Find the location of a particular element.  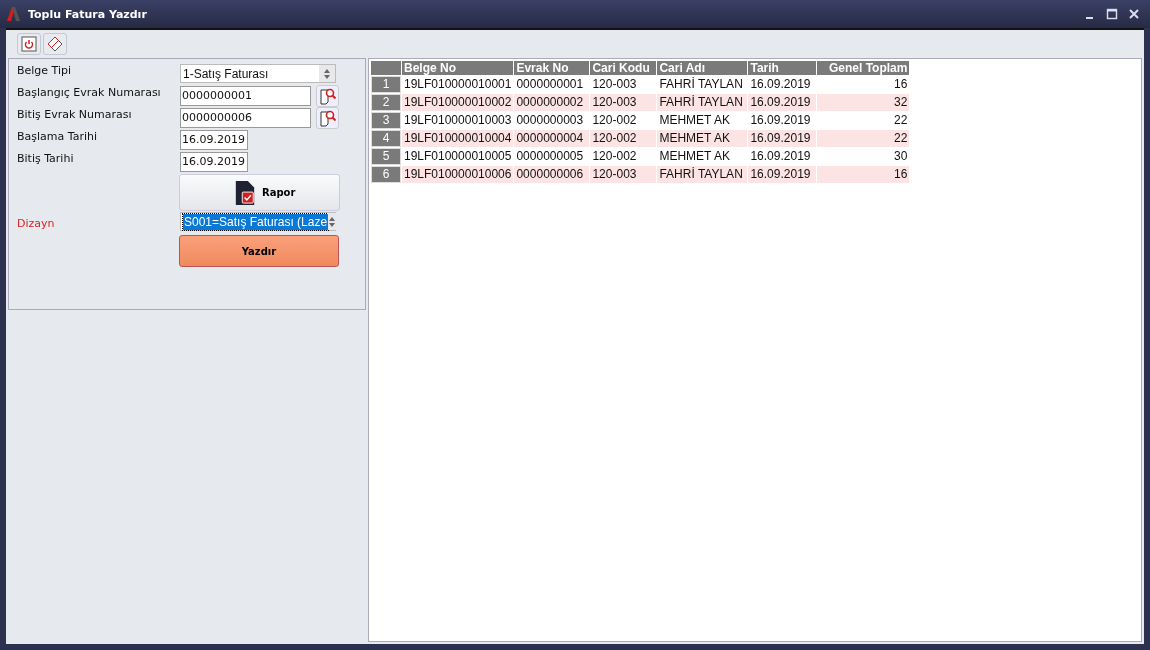

power-button is located at coordinates (29, 44).